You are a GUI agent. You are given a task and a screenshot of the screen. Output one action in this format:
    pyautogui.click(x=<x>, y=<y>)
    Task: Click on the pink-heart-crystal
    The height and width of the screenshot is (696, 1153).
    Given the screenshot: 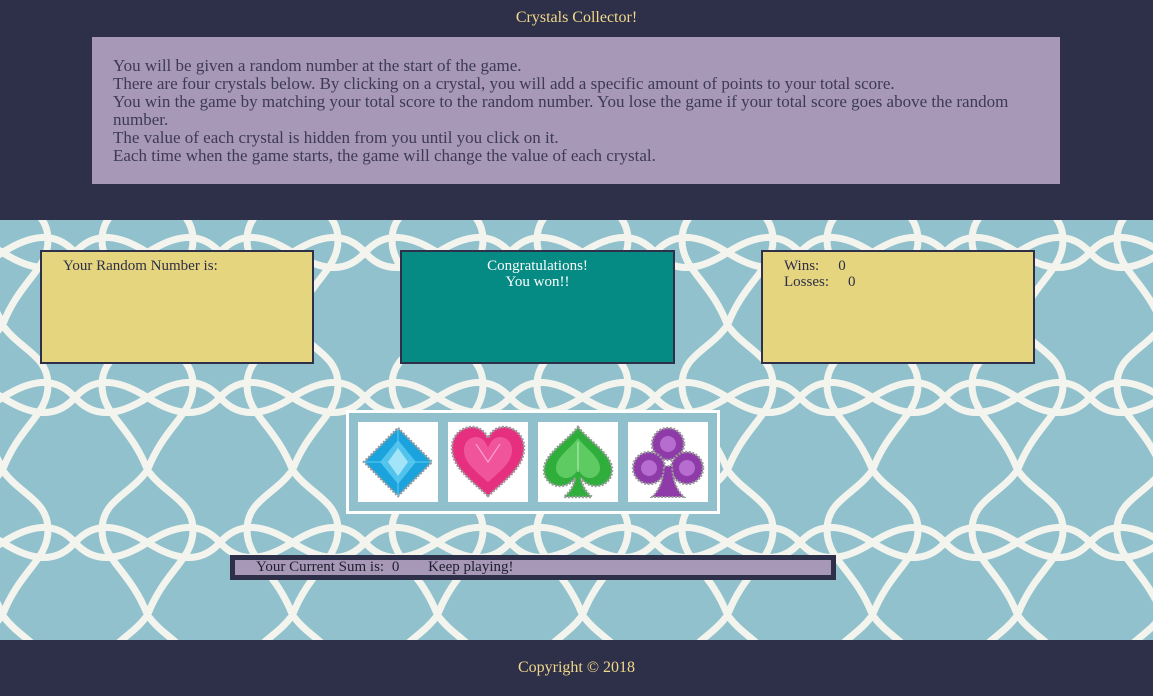 What is the action you would take?
    pyautogui.click(x=488, y=462)
    